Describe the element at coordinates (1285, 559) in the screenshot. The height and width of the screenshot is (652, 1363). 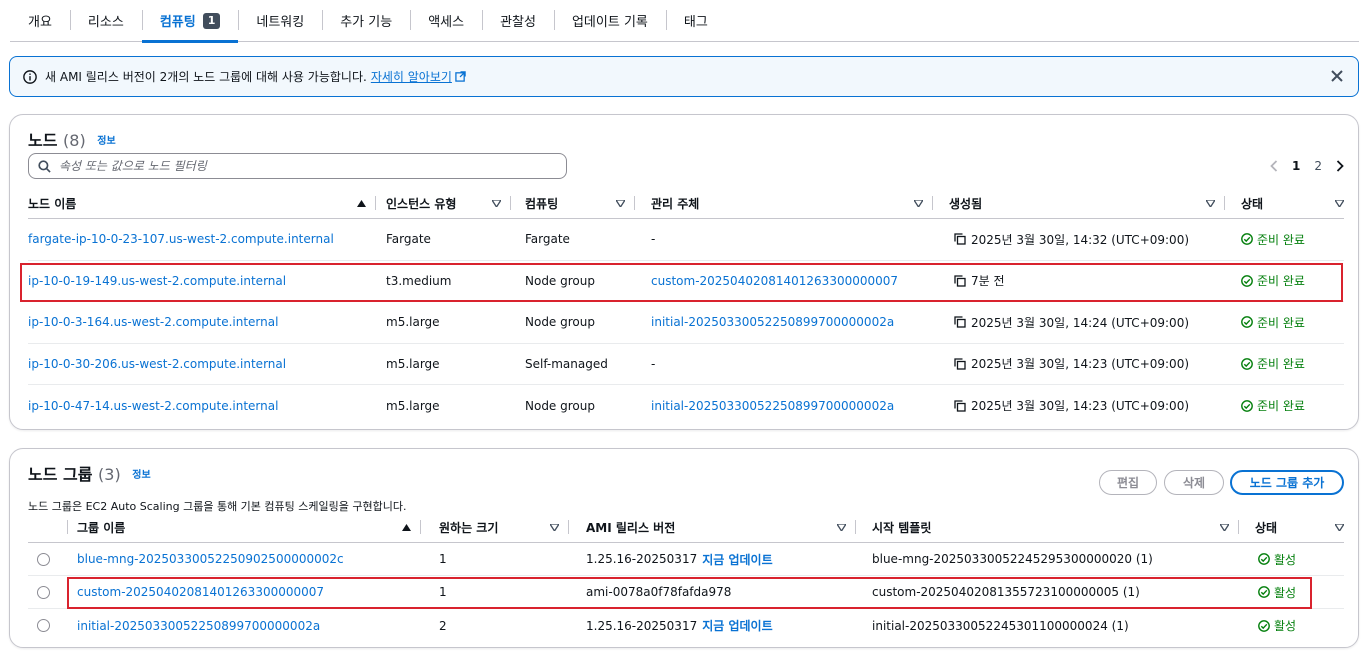
I see `status-text: 활성` at that location.